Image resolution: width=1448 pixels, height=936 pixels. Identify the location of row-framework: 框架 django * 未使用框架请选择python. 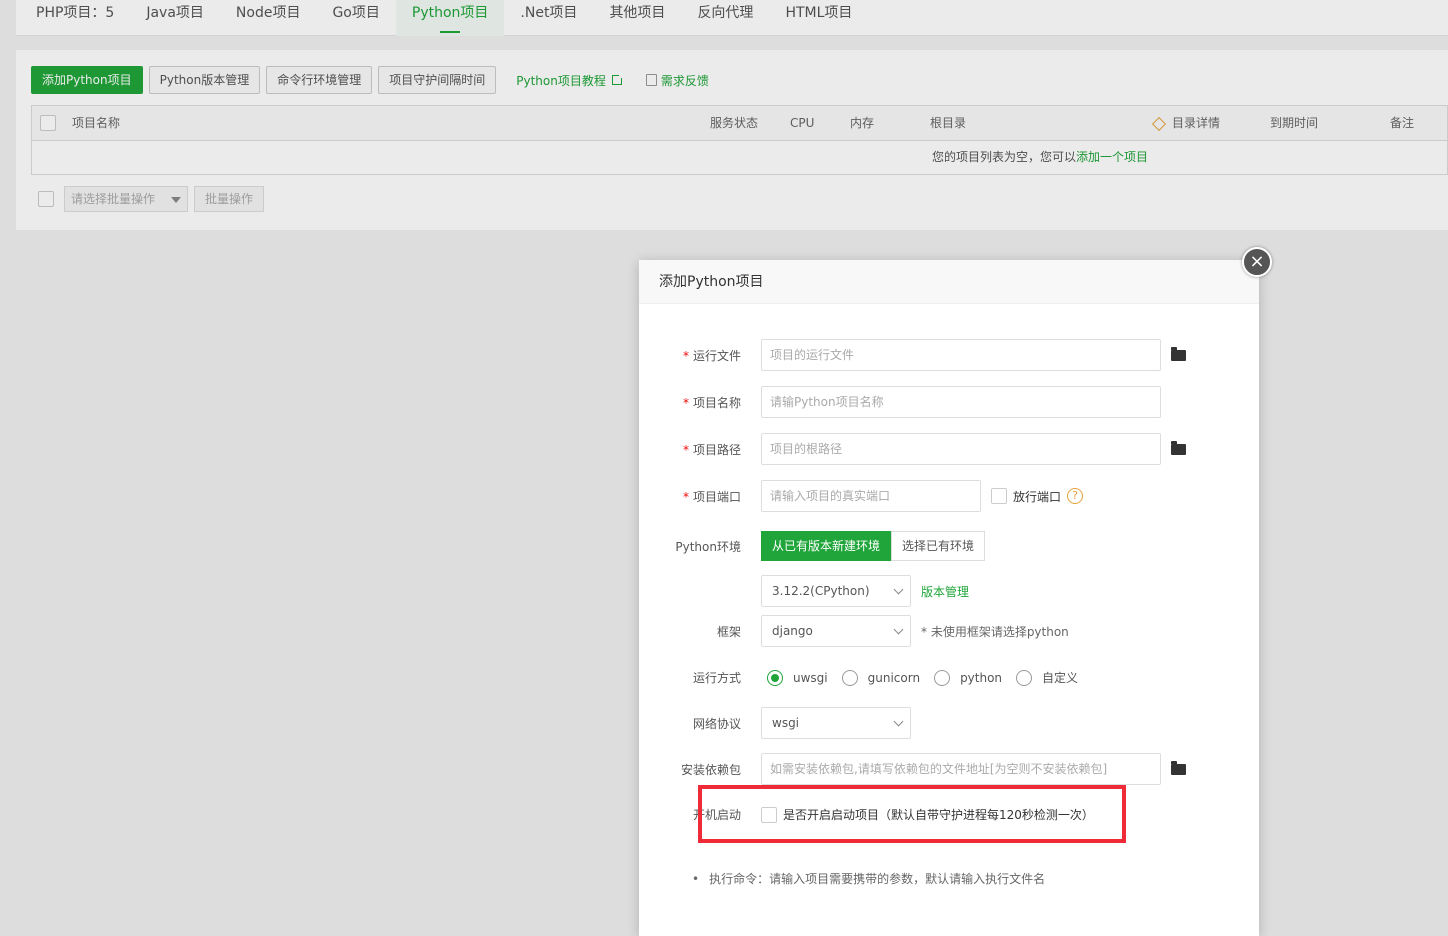
(854, 631).